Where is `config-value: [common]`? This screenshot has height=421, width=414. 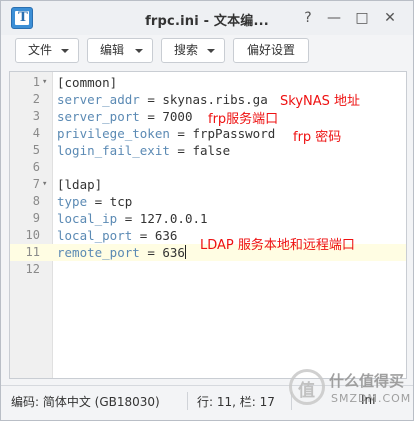 config-value: [common] is located at coordinates (87, 82).